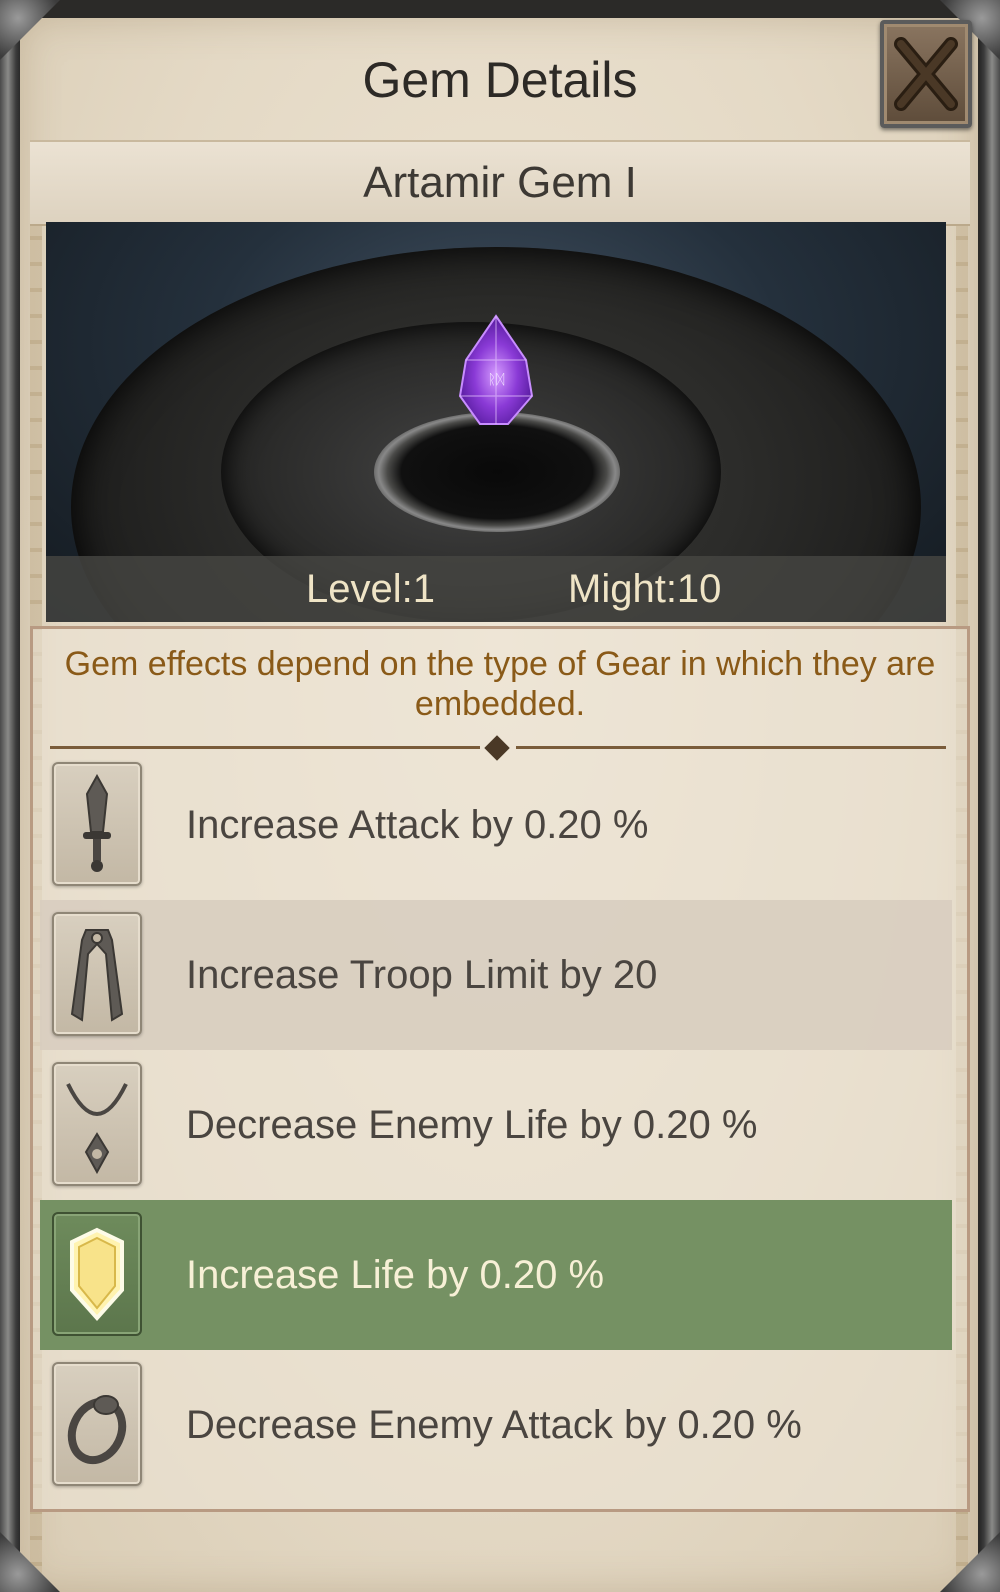 This screenshot has width=1000, height=1592. What do you see at coordinates (97, 1430) in the screenshot?
I see `ring-icon` at bounding box center [97, 1430].